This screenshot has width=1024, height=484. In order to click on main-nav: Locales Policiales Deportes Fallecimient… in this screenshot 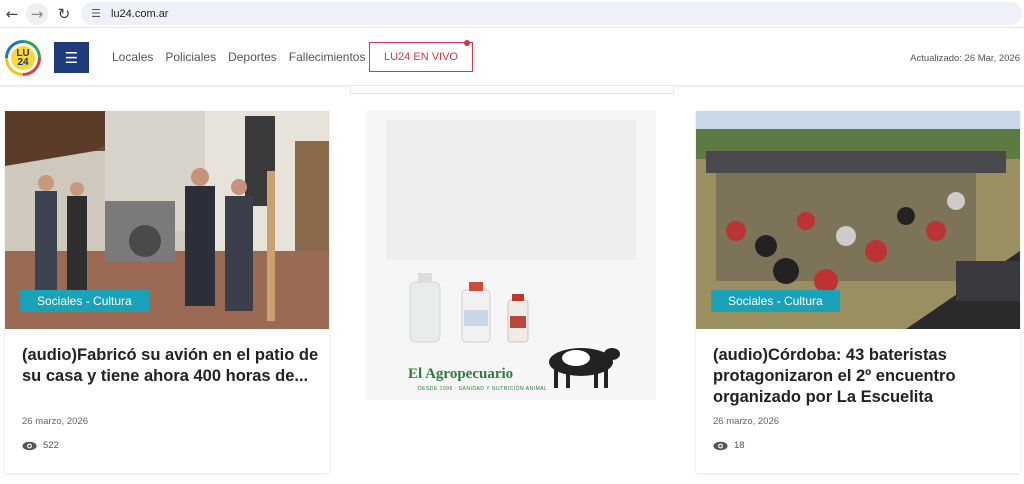, I will do `click(244, 57)`.